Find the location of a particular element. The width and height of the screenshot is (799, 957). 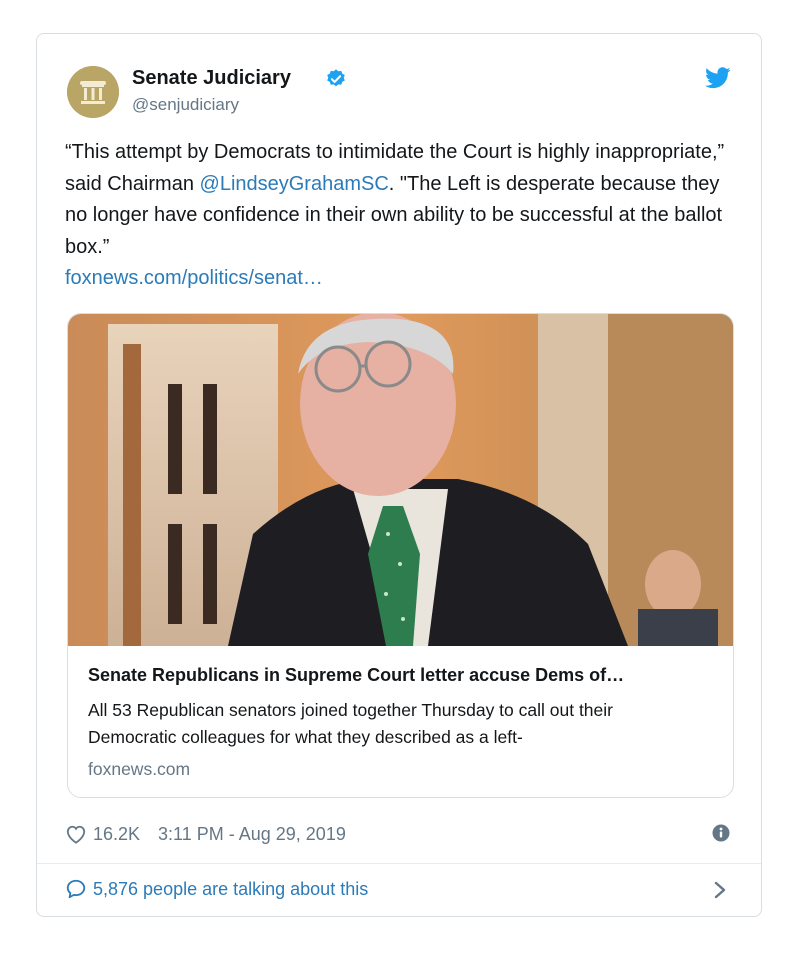

timestamp: 3:11 PM - Aug 29, 2019 is located at coordinates (252, 834).